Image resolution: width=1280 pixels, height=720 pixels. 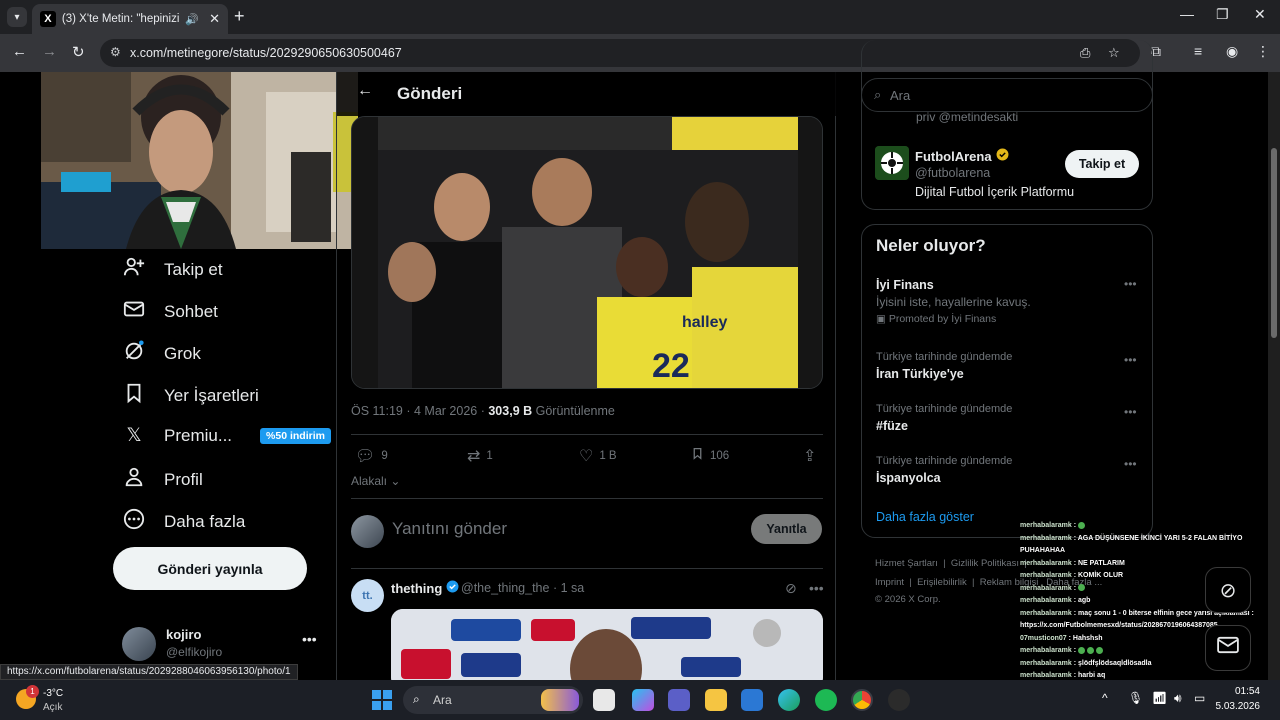 What do you see at coordinates (679, 700) in the screenshot?
I see `teams-icon` at bounding box center [679, 700].